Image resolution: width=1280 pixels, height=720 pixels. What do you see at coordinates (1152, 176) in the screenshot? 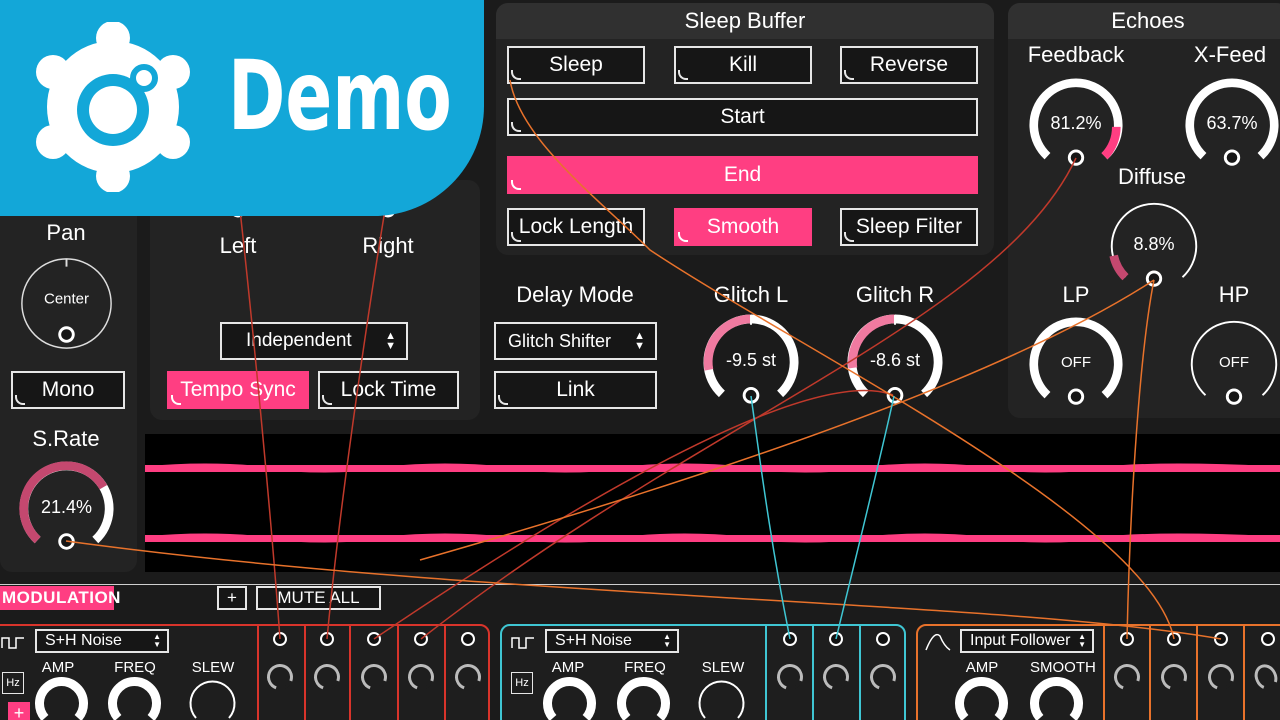
I see `diffuse-label: Diffuse` at bounding box center [1152, 176].